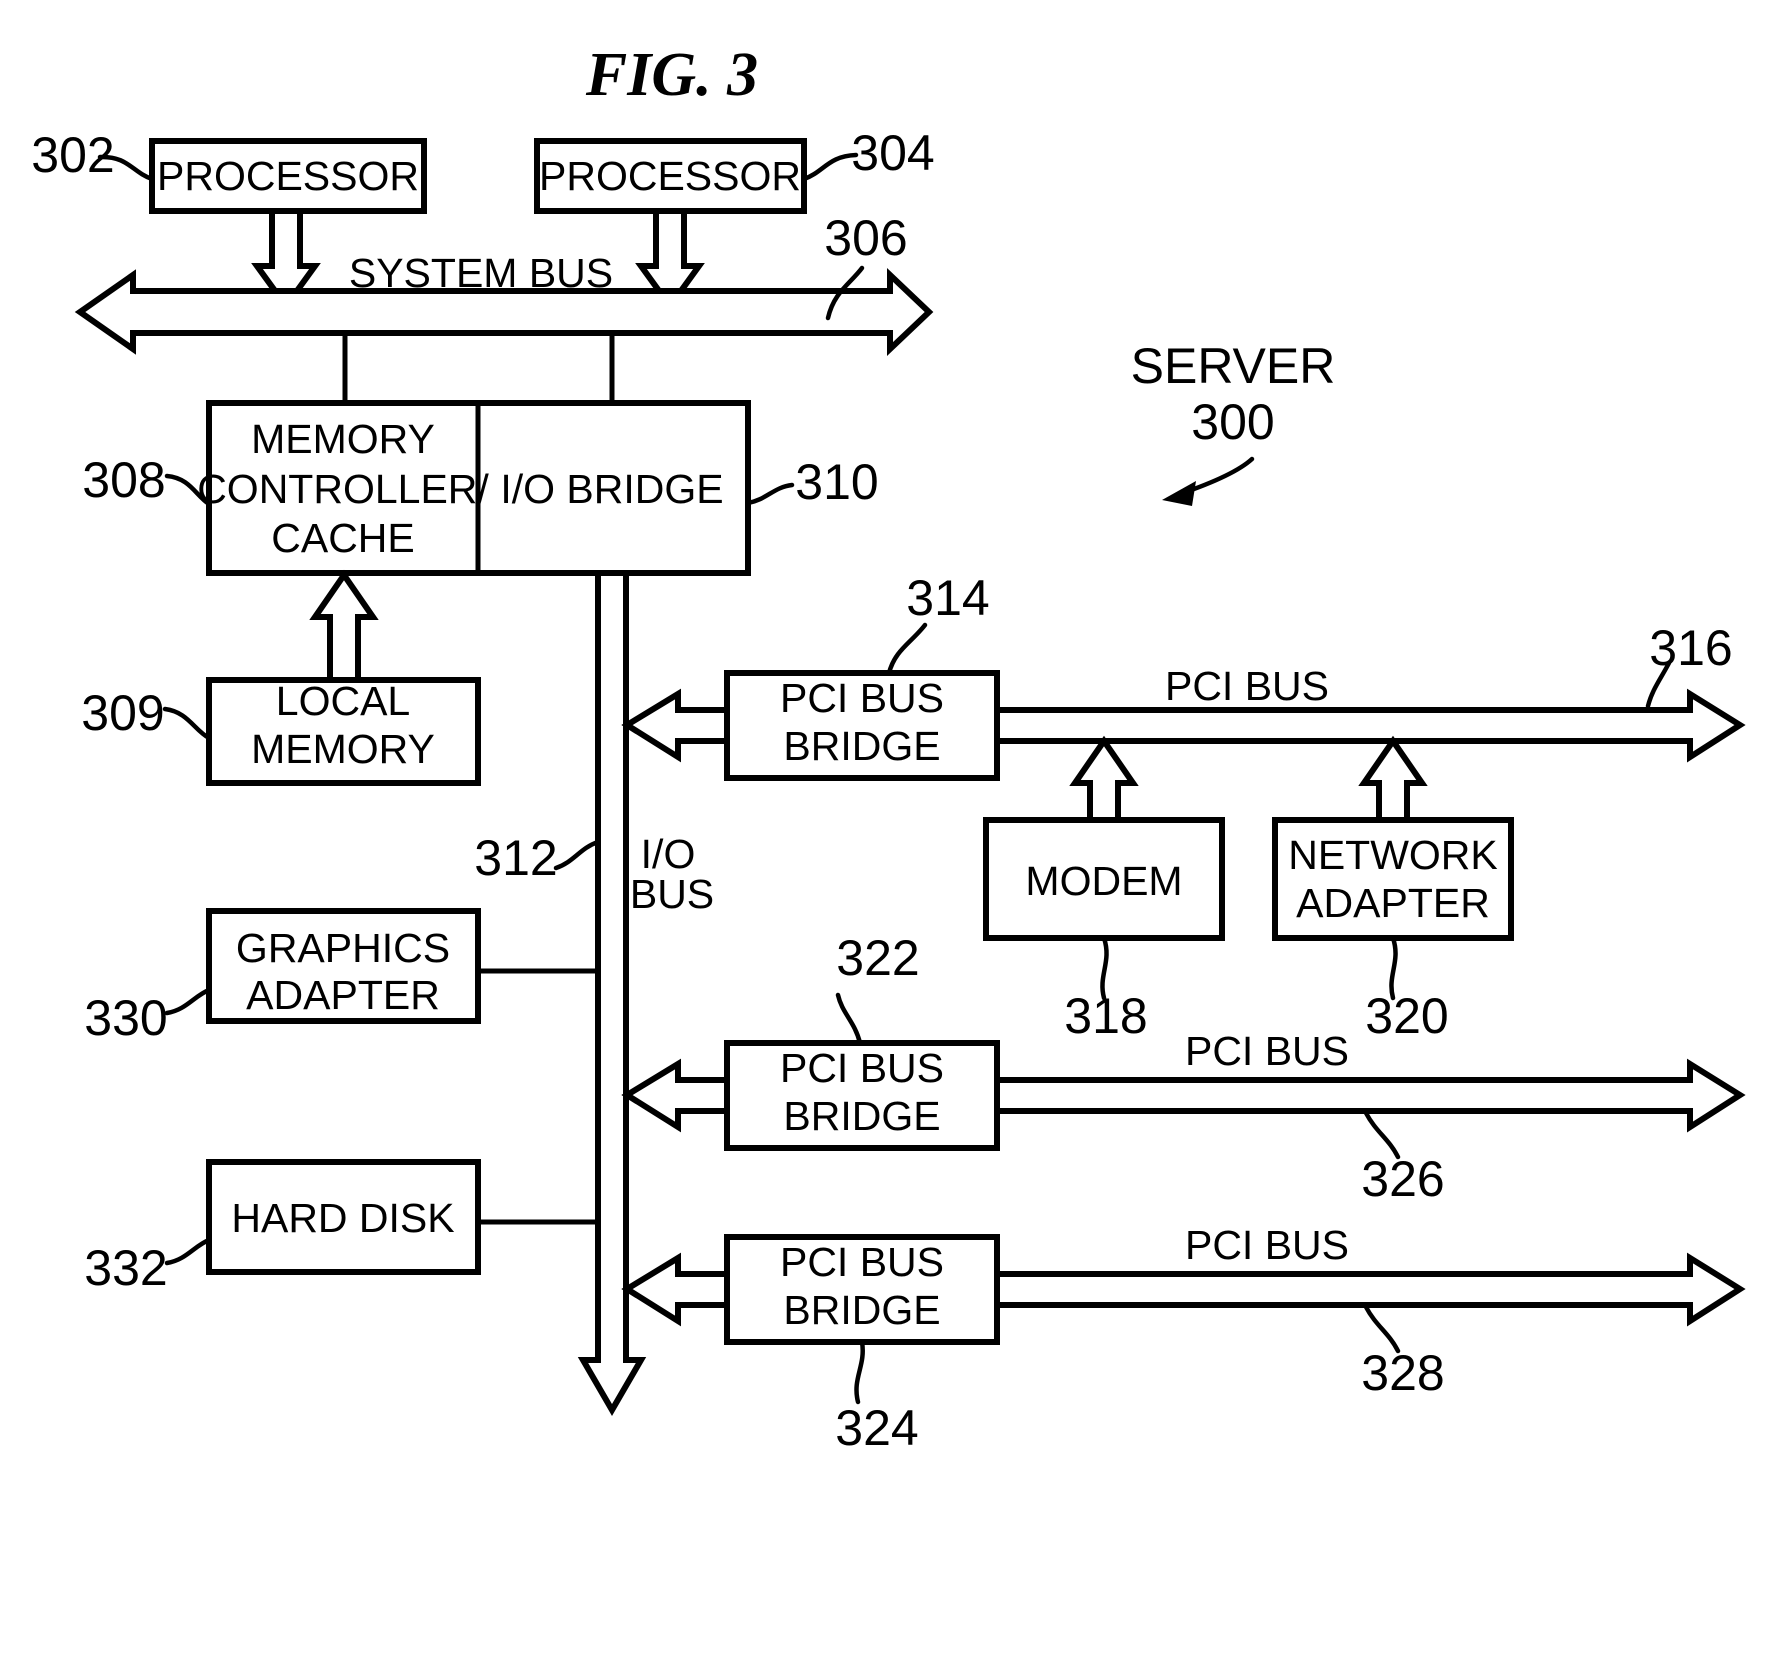 This screenshot has height=1662, width=1783. Describe the element at coordinates (188, 1251) in the screenshot. I see `hard-disk-leader` at that location.